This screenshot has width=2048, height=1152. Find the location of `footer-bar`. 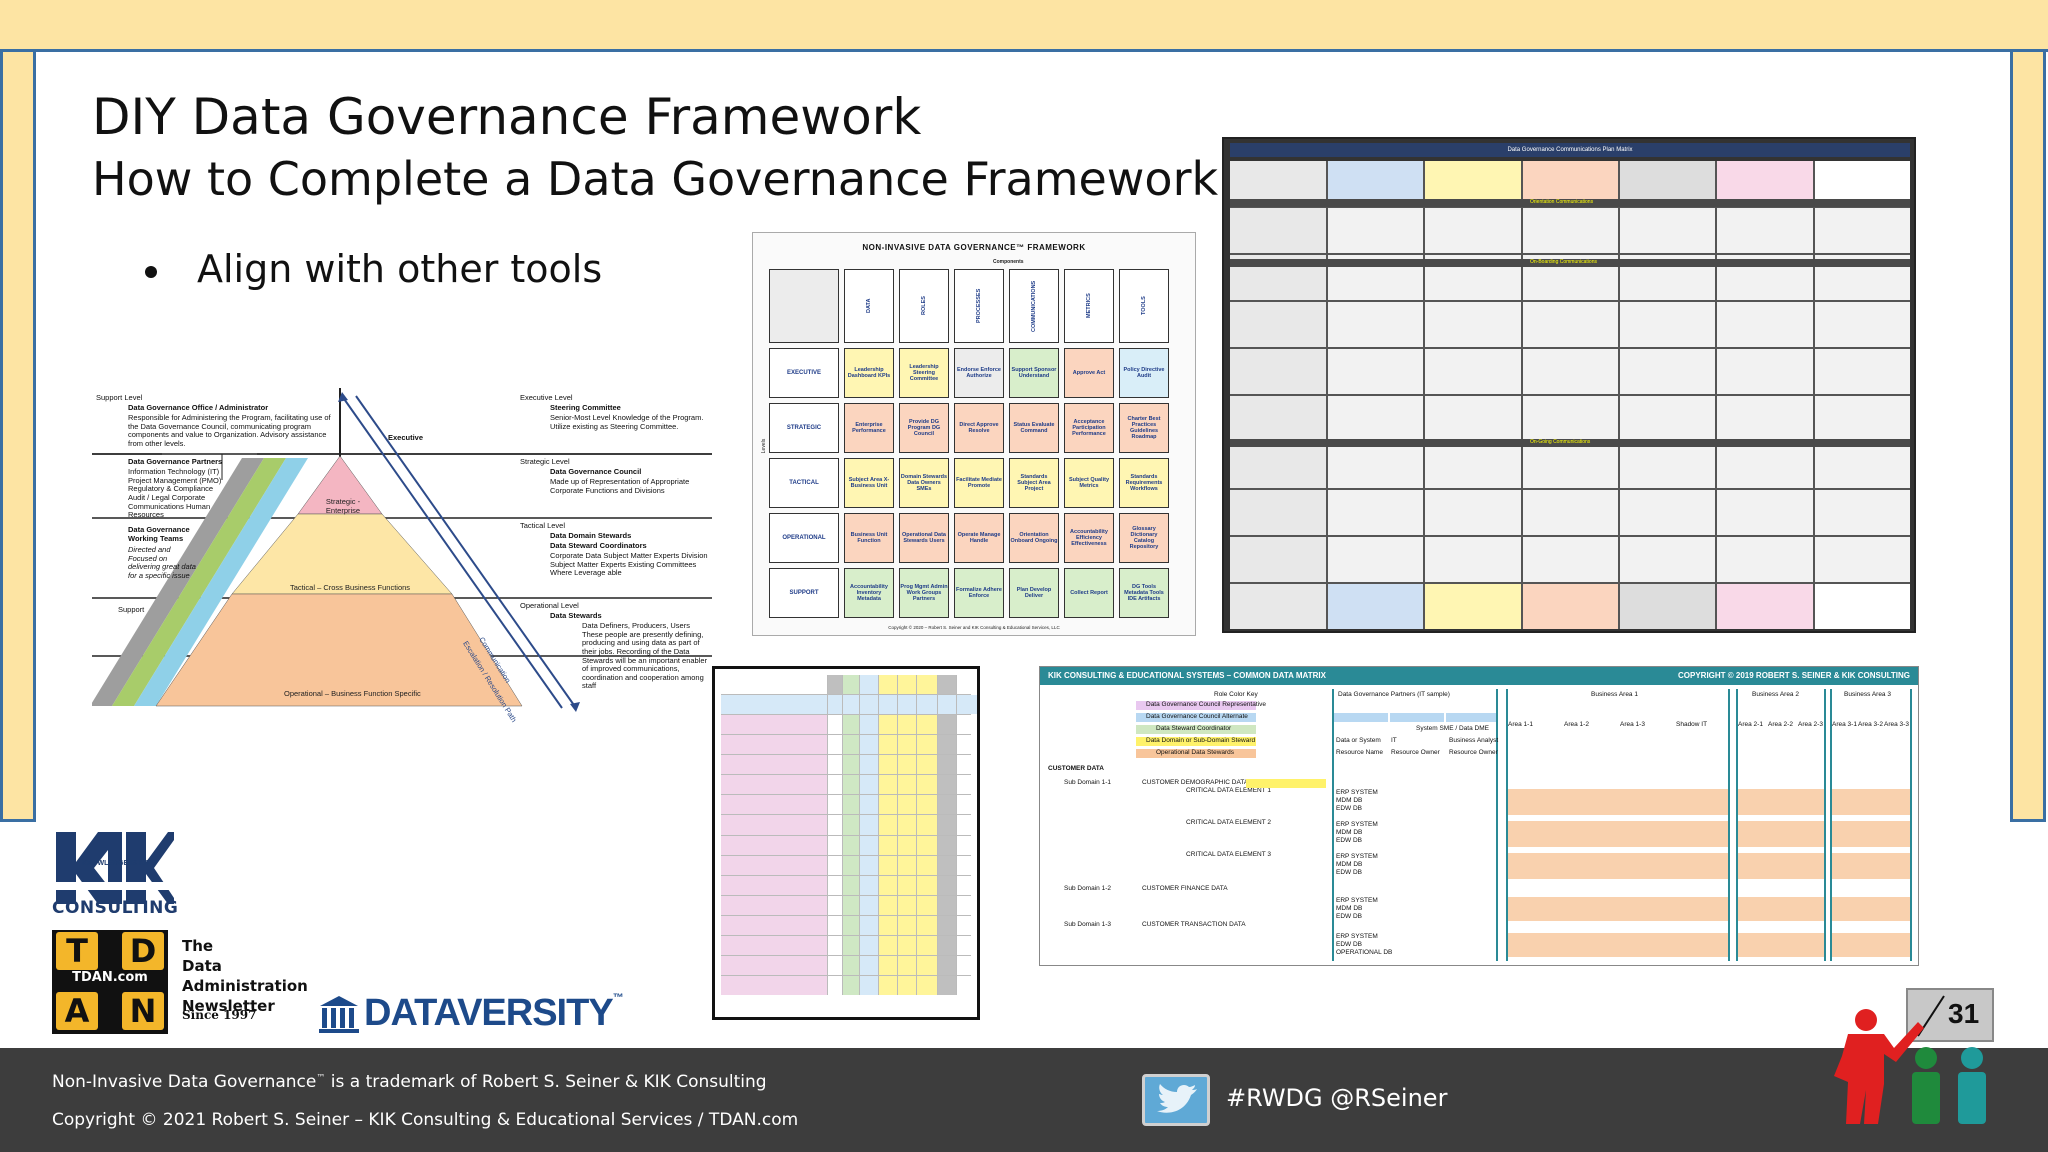

footer-bar is located at coordinates (1024, 1100).